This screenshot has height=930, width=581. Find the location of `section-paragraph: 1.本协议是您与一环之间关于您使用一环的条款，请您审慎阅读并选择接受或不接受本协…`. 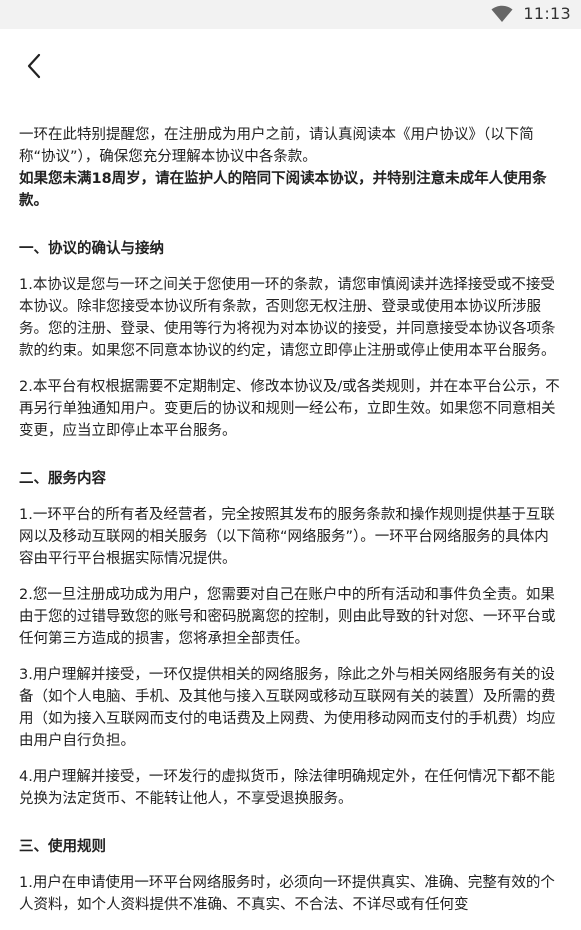

section-paragraph: 1.本协议是您与一环之间关于您使用一环的条款，请您审慎阅读并选择接受或不接受本协… is located at coordinates (287, 318).